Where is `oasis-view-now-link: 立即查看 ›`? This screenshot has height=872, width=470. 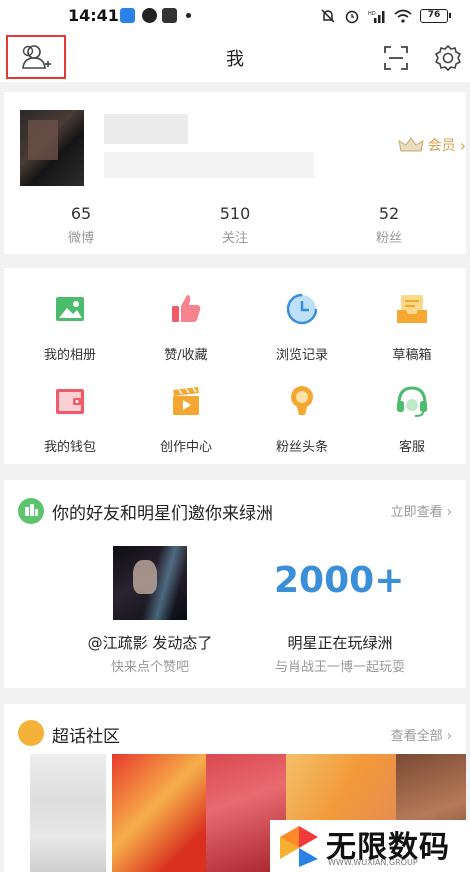
oasis-view-now-link: 立即查看 › is located at coordinates (421, 510).